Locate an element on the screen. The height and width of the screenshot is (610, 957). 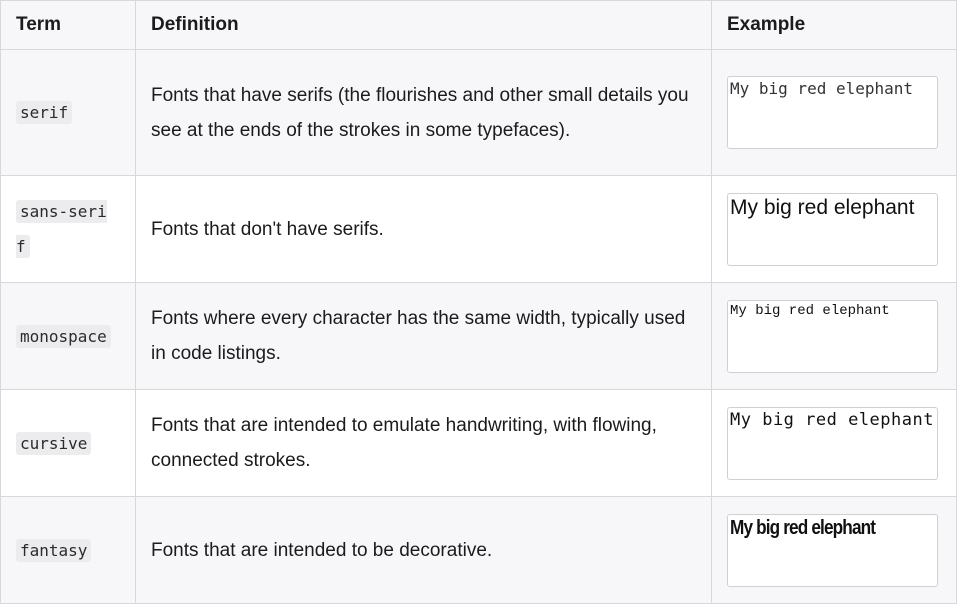
term-cell: sans-serif is located at coordinates (68, 229).